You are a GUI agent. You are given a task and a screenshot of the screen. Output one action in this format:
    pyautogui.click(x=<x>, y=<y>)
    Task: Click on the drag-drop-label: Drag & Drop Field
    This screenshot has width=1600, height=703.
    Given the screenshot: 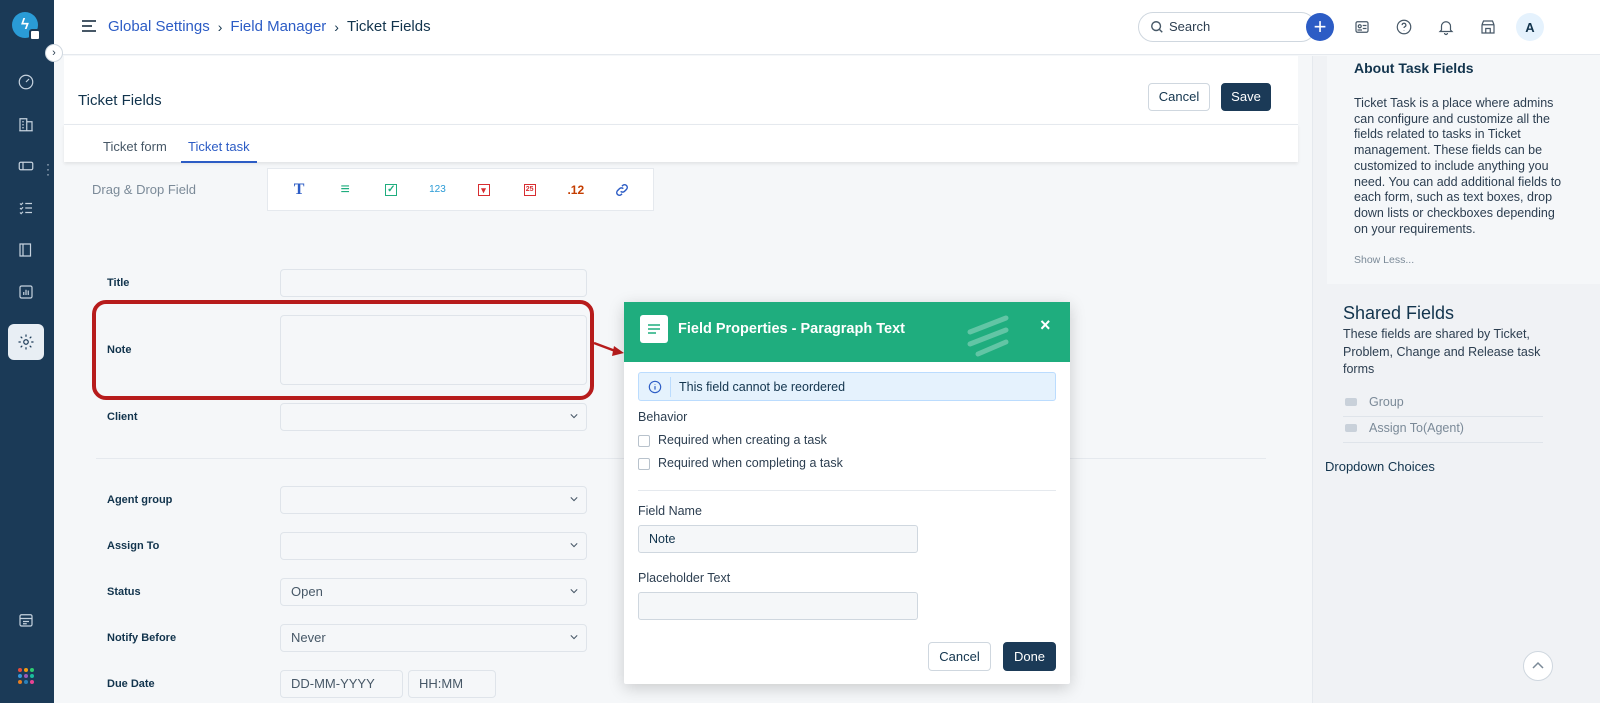 What is the action you would take?
    pyautogui.click(x=144, y=189)
    